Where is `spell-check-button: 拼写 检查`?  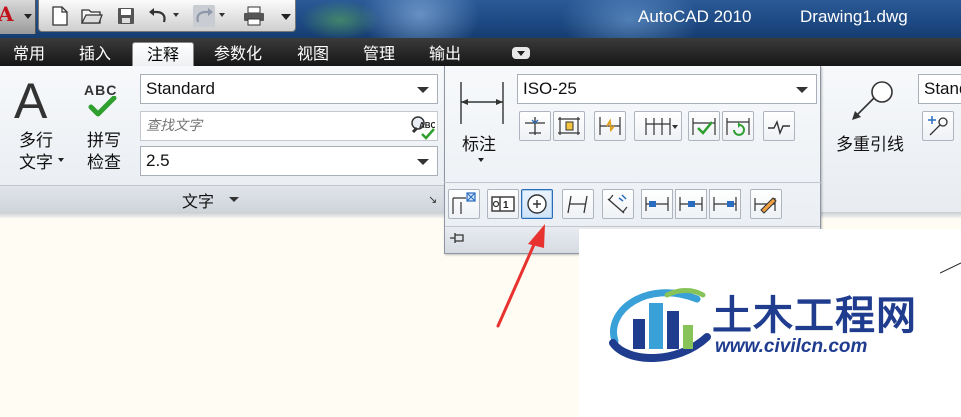
spell-check-button: 拼写 检查 is located at coordinates (104, 152).